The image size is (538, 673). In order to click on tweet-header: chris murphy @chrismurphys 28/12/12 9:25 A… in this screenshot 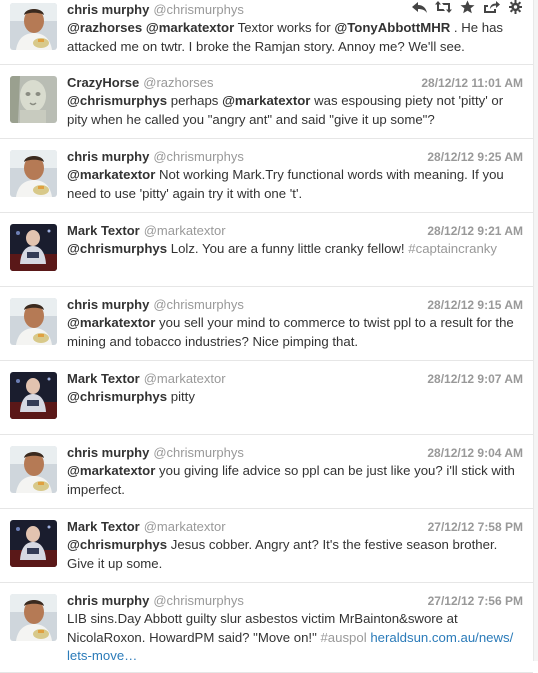, I will do `click(295, 157)`.